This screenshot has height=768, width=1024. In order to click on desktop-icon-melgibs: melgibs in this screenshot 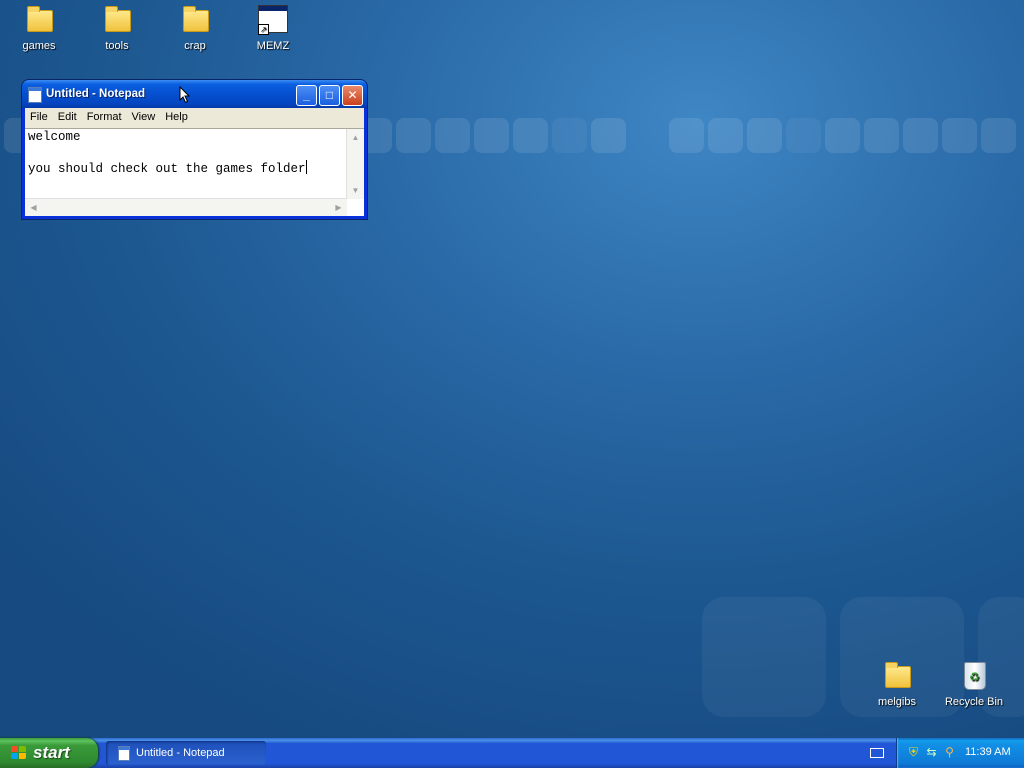, I will do `click(897, 684)`.